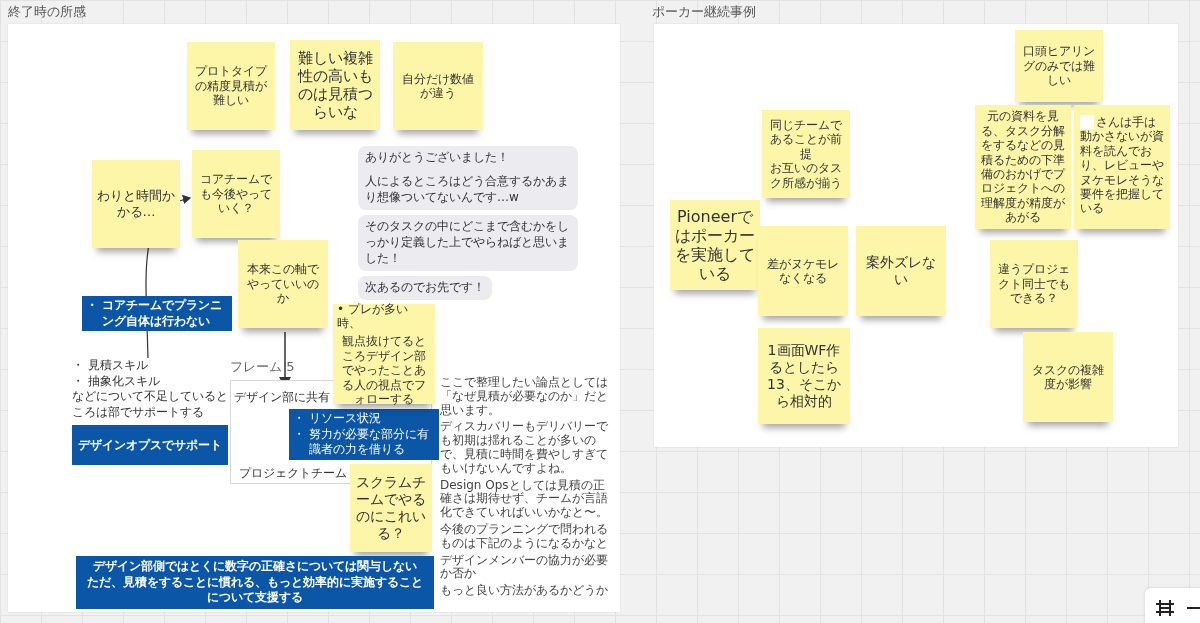 Image resolution: width=1200 pixels, height=623 pixels. What do you see at coordinates (1122, 167) in the screenshot?
I see `sticky-note: さんは手は動かさないが資料を読んでおり、レビューやヌケモレそうな要件を把握している` at bounding box center [1122, 167].